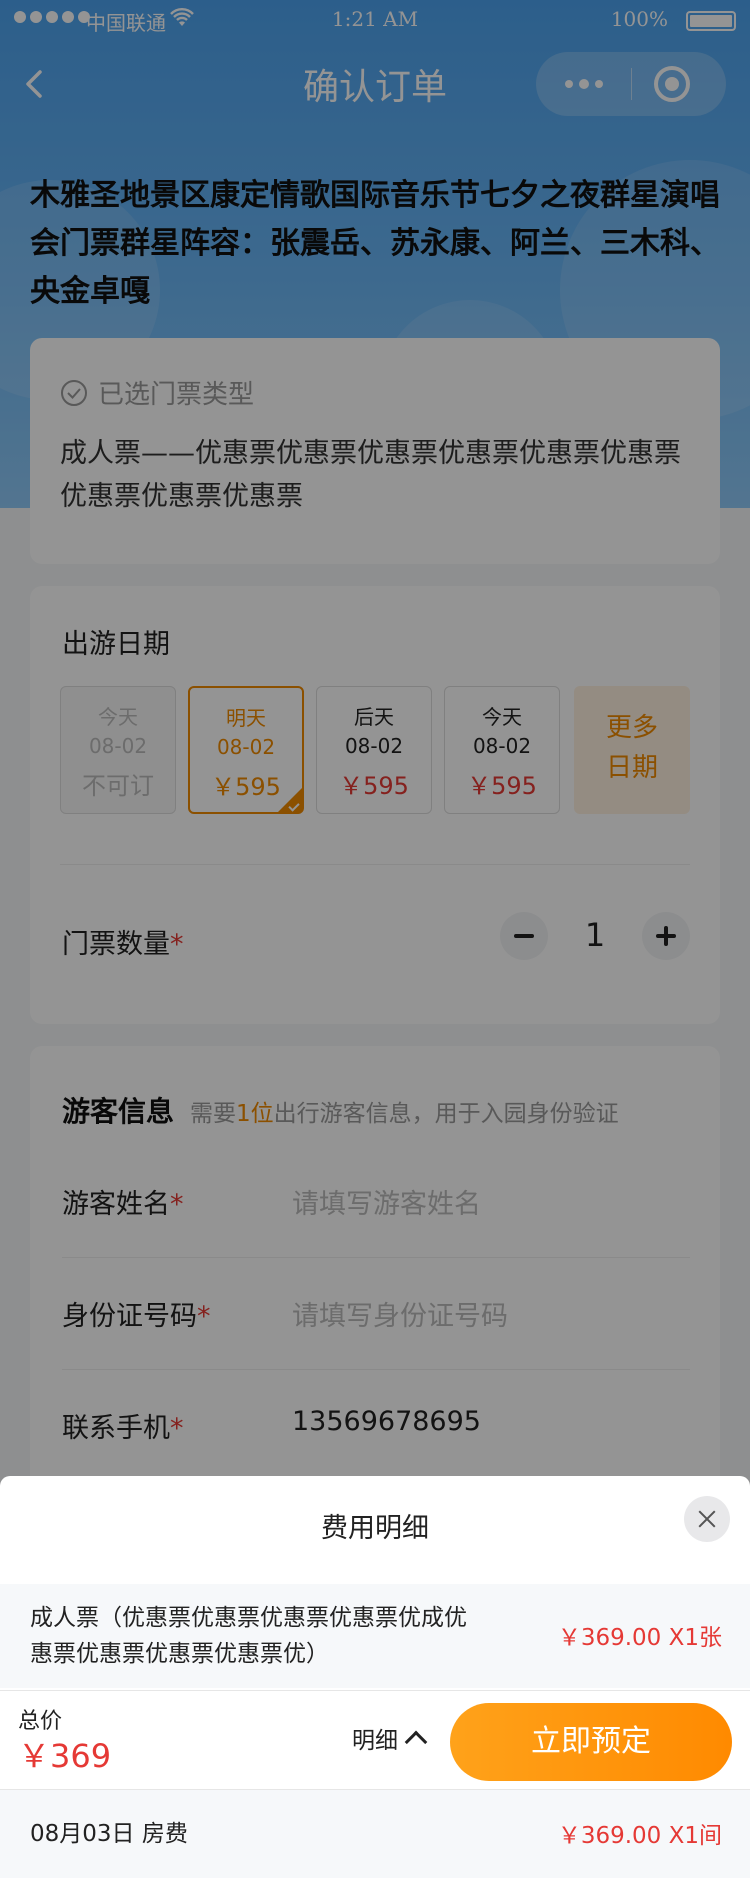 The height and width of the screenshot is (1878, 750). Describe the element at coordinates (639, 1638) in the screenshot. I see `fee-price: ￥369.00 X1张` at that location.